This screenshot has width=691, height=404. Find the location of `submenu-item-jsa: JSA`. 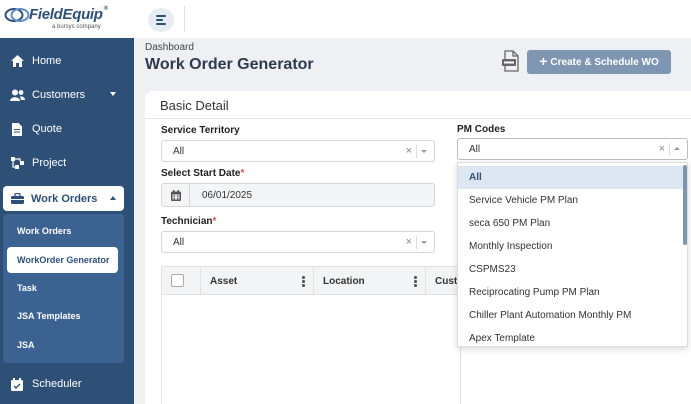

submenu-item-jsa: JSA is located at coordinates (26, 345).